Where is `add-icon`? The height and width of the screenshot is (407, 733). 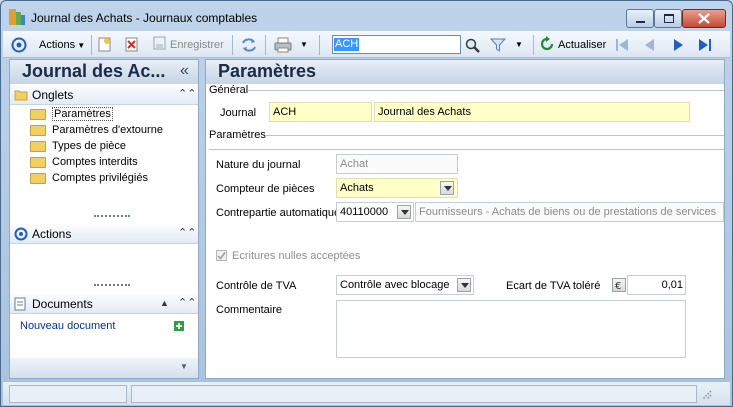
add-icon is located at coordinates (179, 326).